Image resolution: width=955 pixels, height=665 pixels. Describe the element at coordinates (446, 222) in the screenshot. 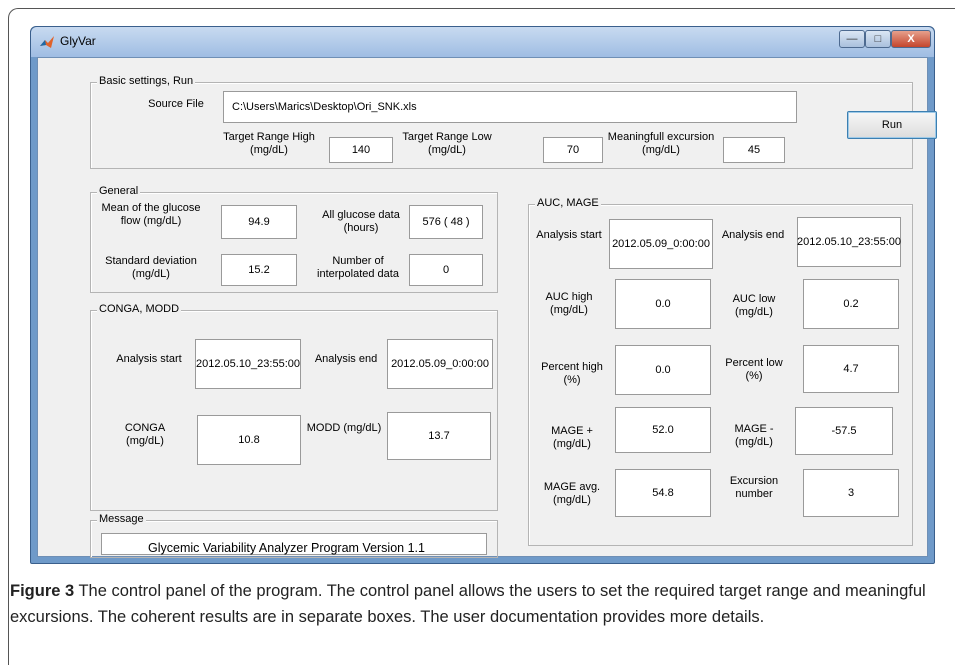

I see `all-glucose-value: 576 ( 48 )` at that location.